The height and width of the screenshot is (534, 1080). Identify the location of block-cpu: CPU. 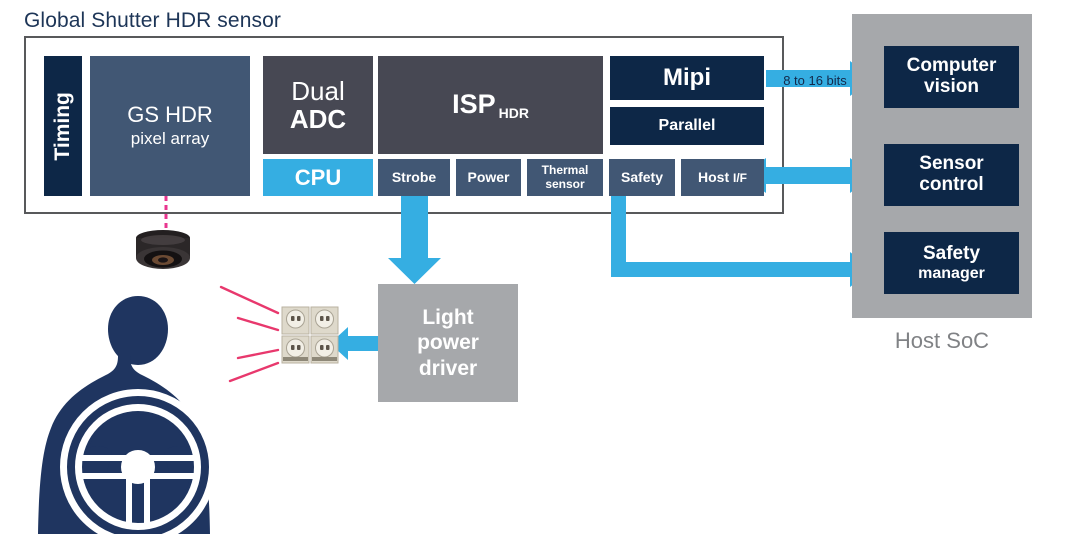
(318, 177).